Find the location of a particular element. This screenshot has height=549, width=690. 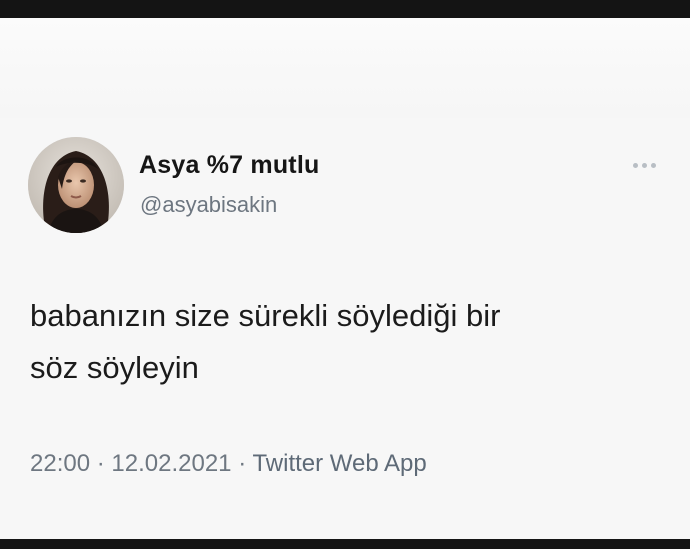

avatar is located at coordinates (76, 185).